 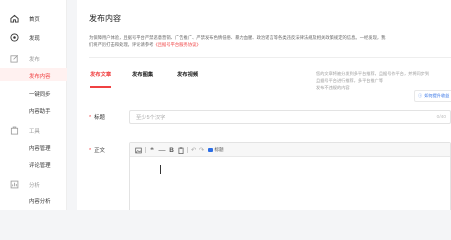 I want to click on title-label: * 标题, so click(x=97, y=117).